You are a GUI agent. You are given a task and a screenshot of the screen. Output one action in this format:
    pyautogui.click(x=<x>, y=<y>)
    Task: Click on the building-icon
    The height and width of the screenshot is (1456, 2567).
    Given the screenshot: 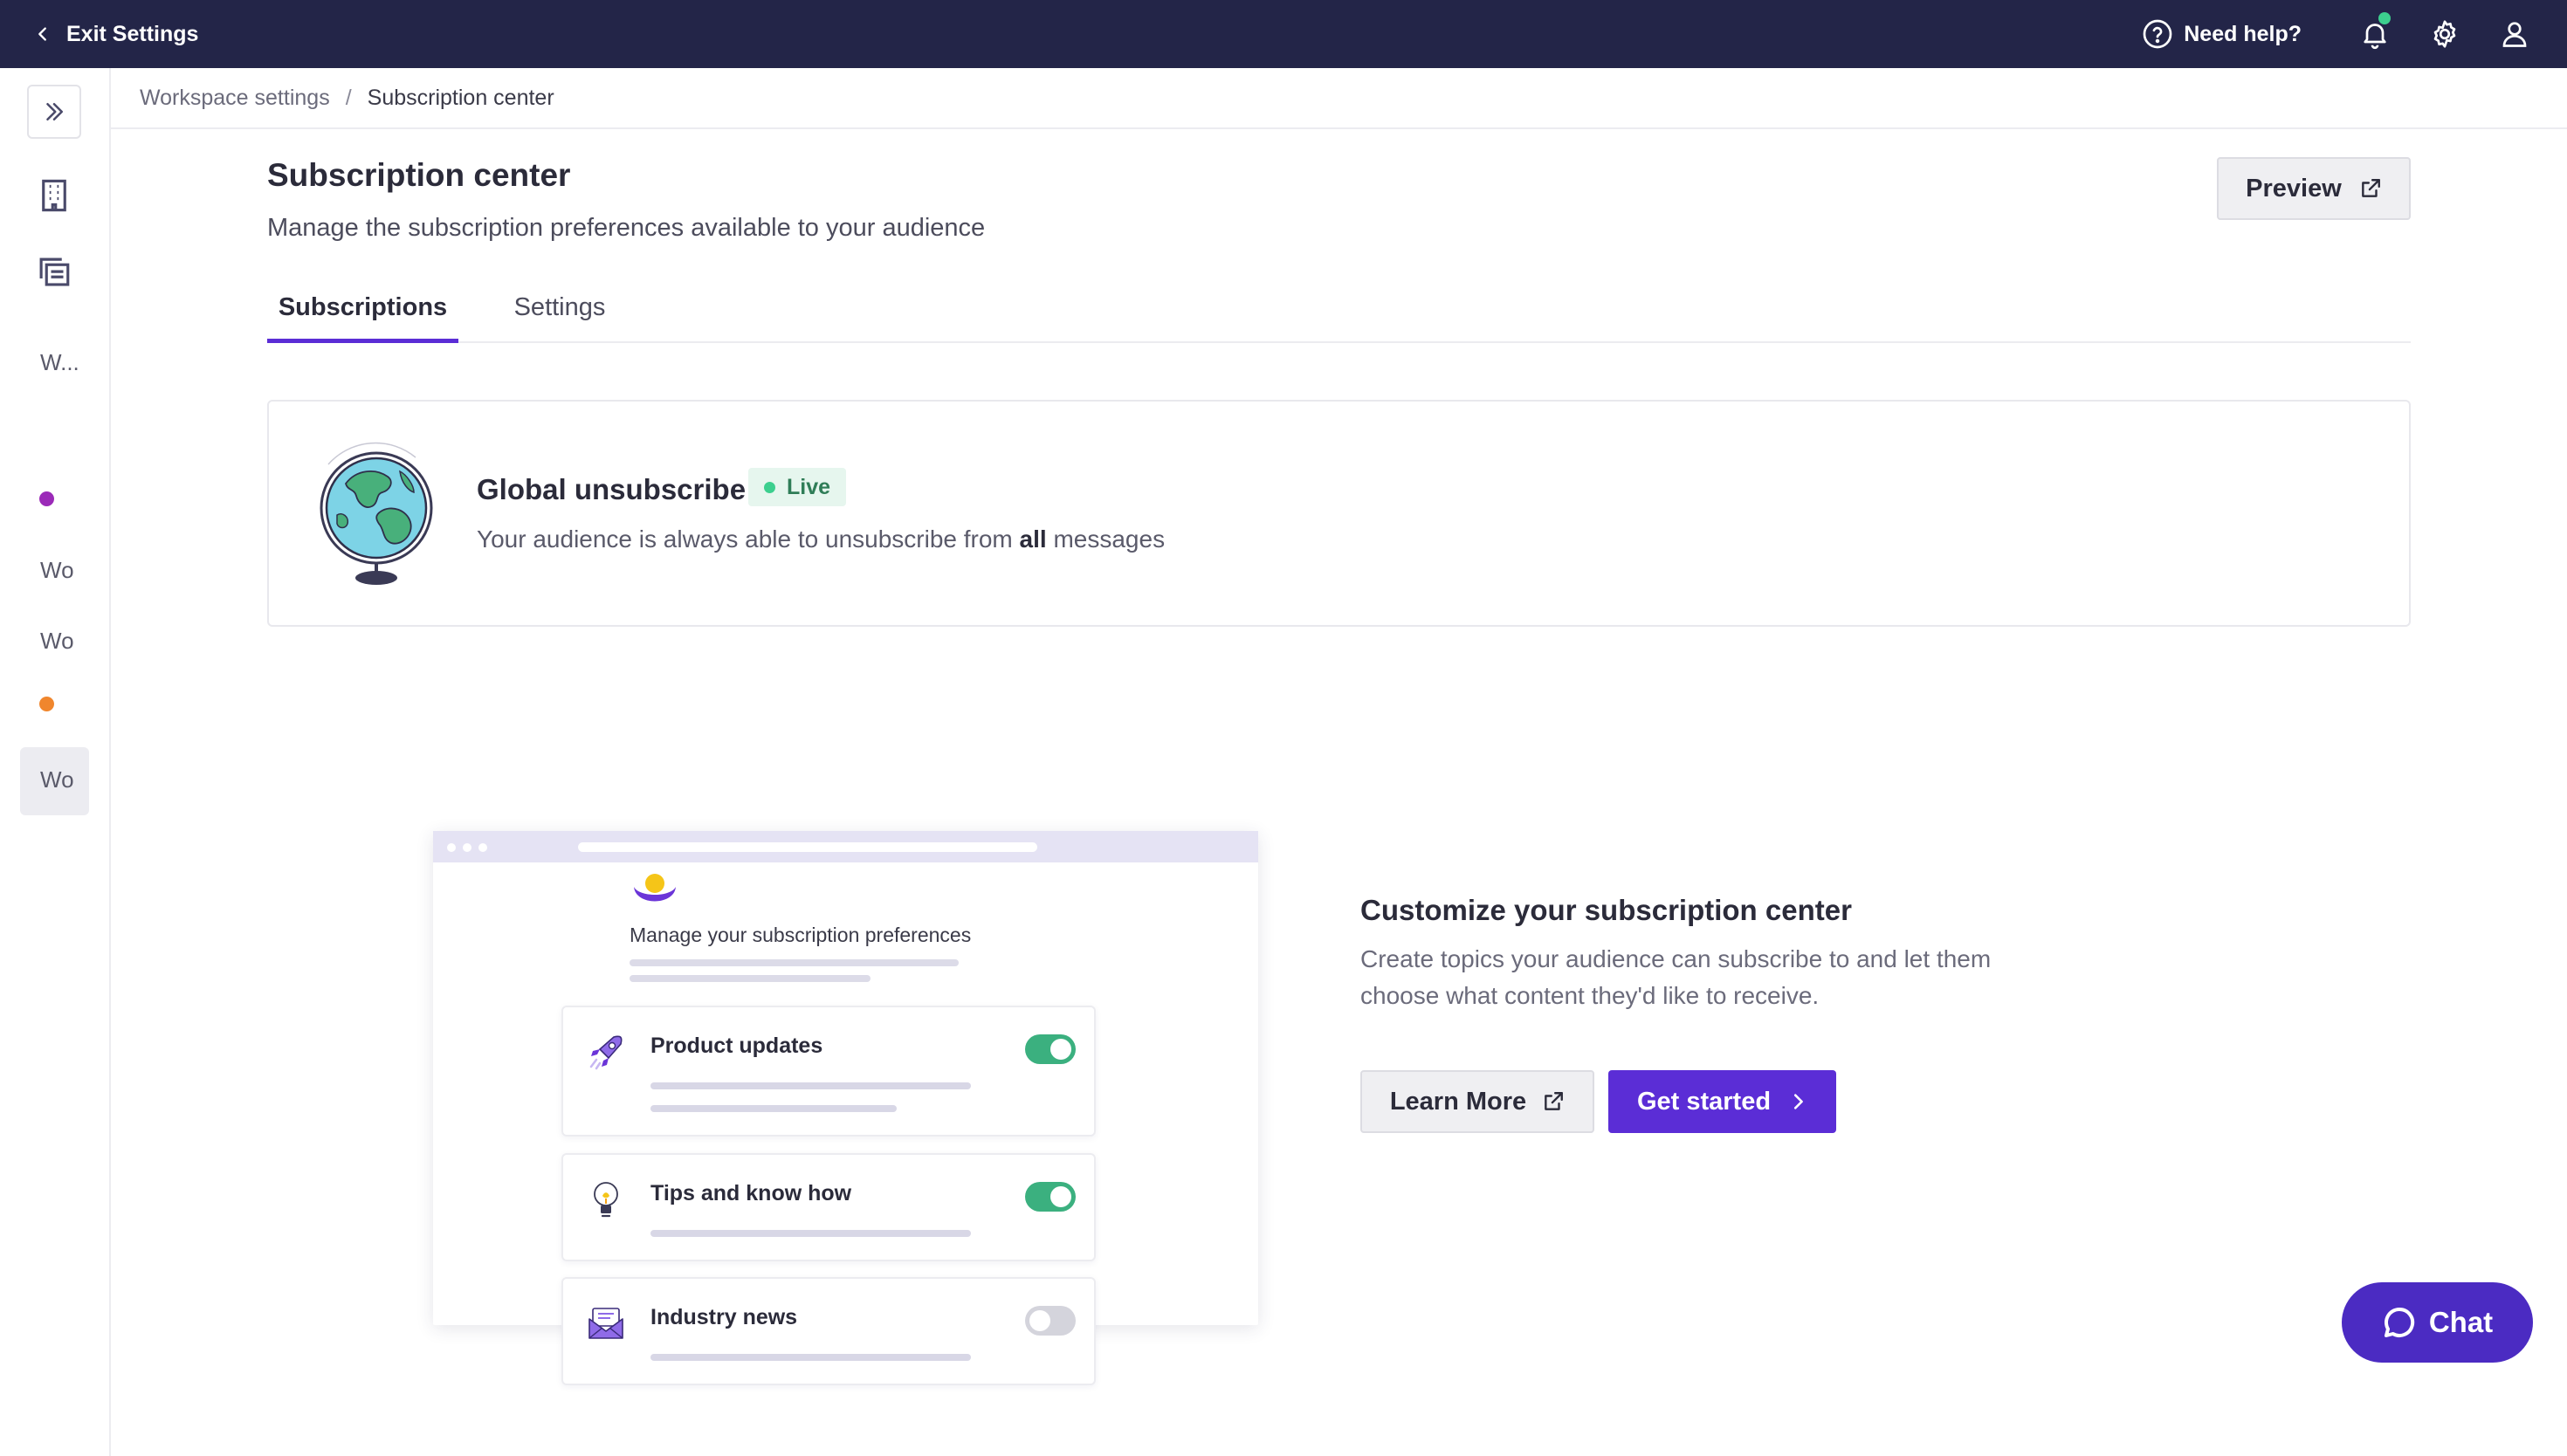 What is the action you would take?
    pyautogui.click(x=54, y=195)
    